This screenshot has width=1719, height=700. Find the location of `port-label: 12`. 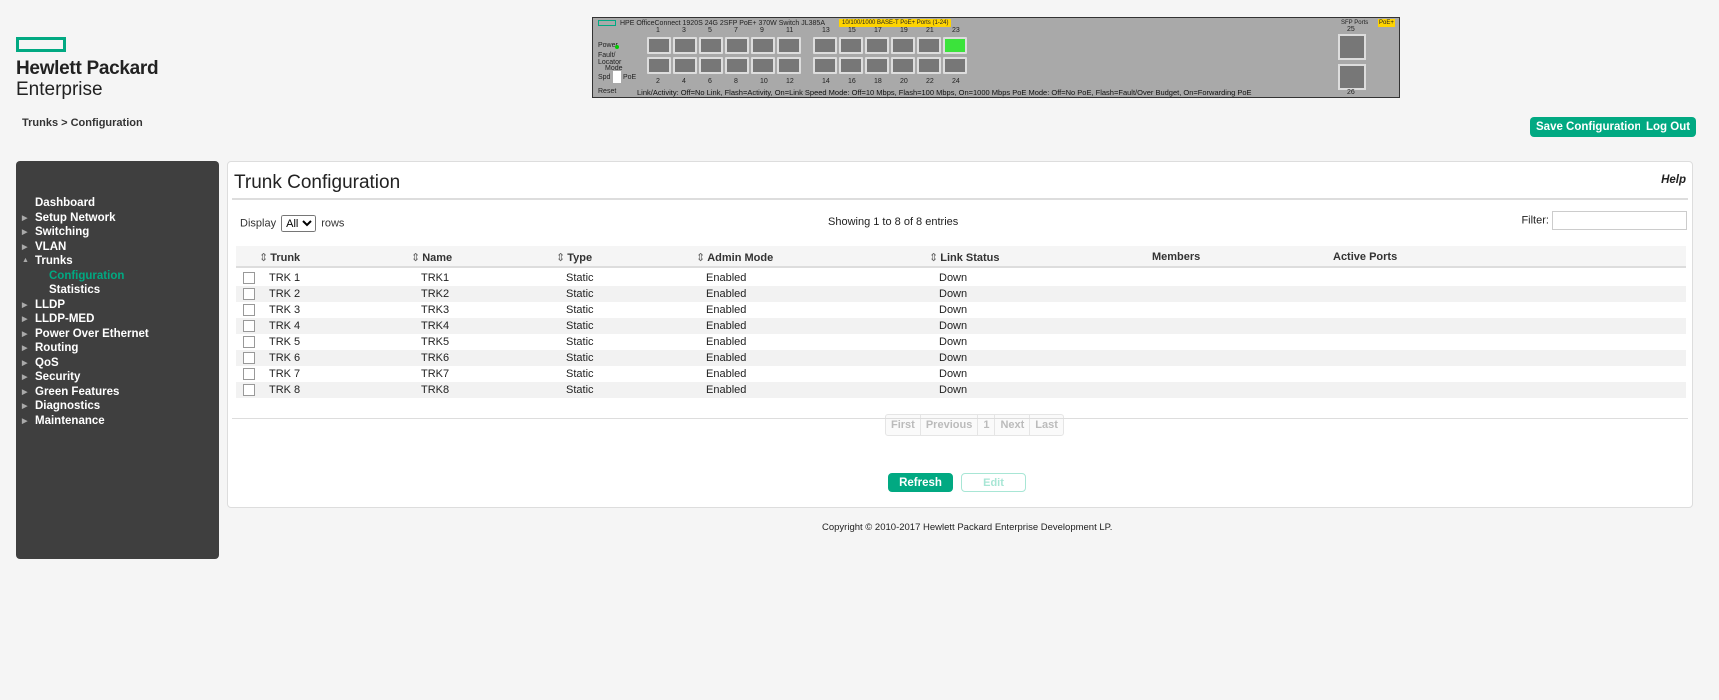

port-label: 12 is located at coordinates (790, 81).